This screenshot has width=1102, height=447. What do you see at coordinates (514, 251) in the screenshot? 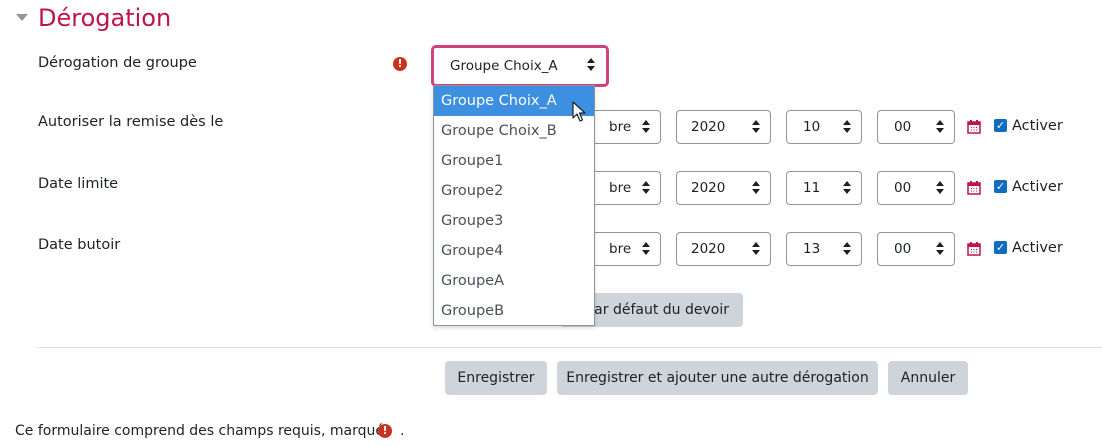
I see `dropdown-option: Groupe4` at bounding box center [514, 251].